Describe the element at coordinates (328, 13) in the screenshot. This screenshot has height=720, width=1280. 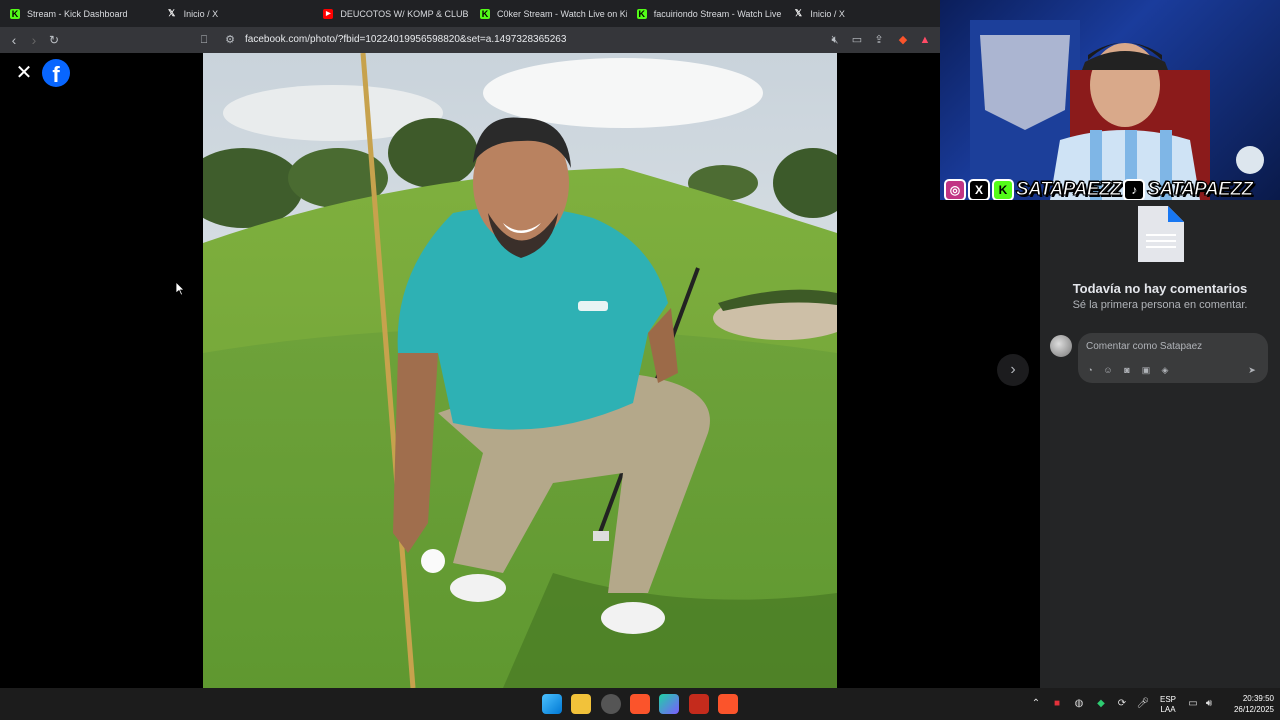
I see `youtube-icon: ▶` at that location.